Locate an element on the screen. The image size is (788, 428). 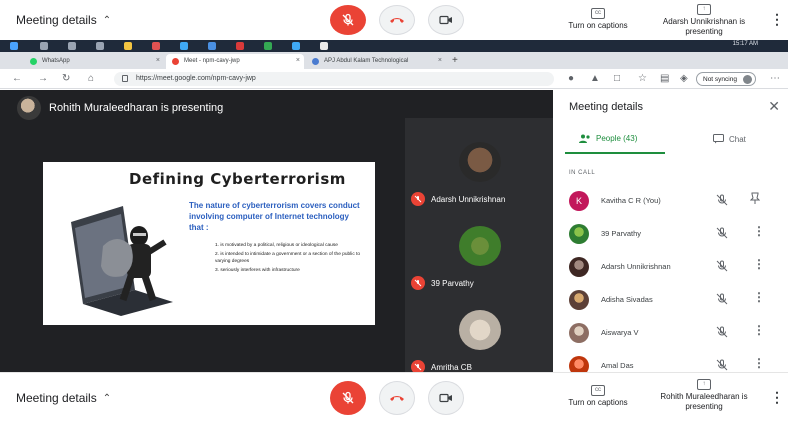
list-item: 39 Parvathy ⋮ is located at coordinates (670, 233).